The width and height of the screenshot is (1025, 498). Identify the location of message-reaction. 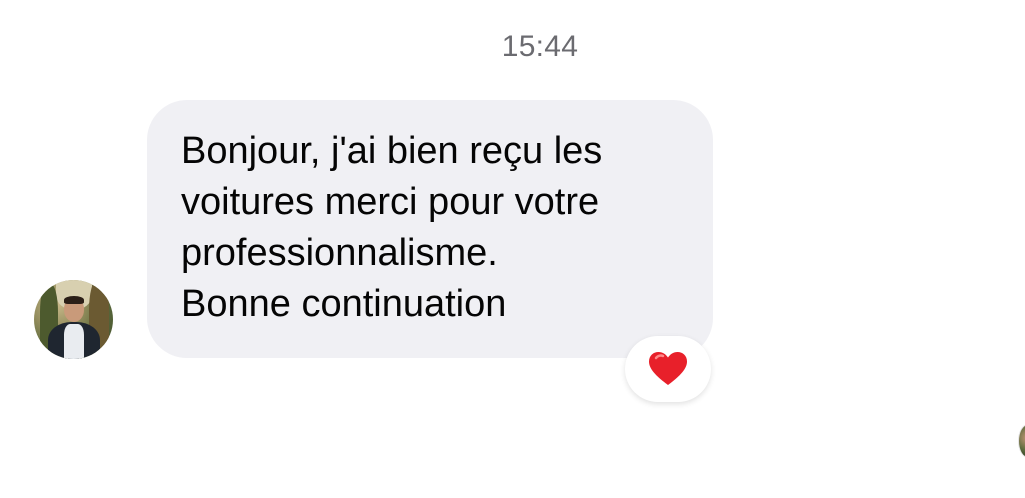
(668, 369).